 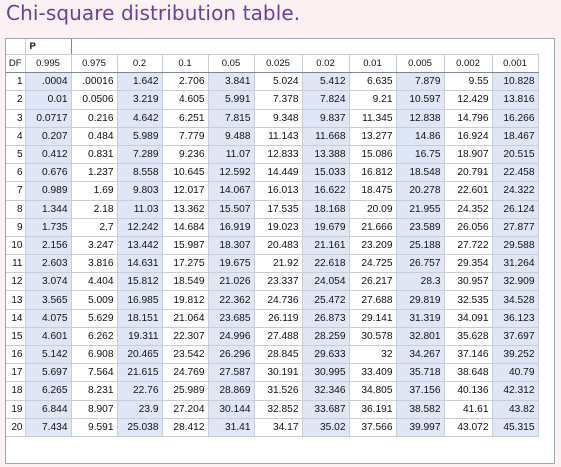 I want to click on value-cell: 0.484, so click(x=94, y=136).